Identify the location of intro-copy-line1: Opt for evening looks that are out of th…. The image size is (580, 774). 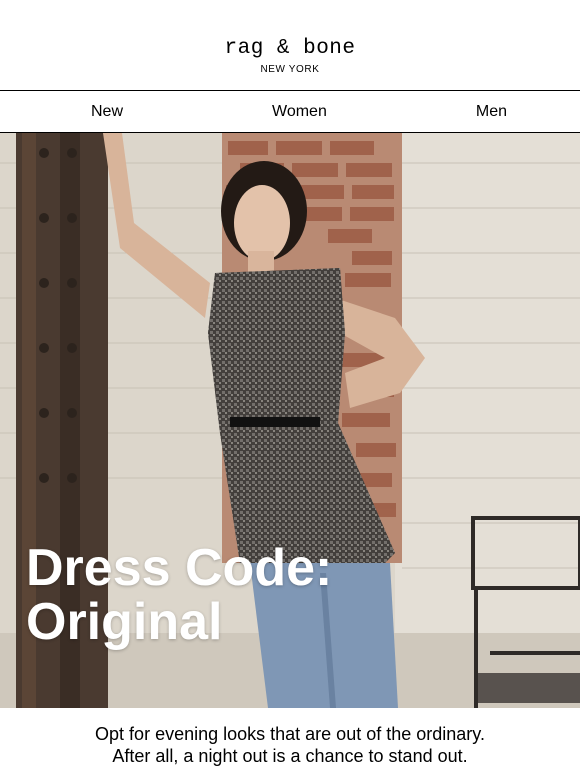
(290, 734).